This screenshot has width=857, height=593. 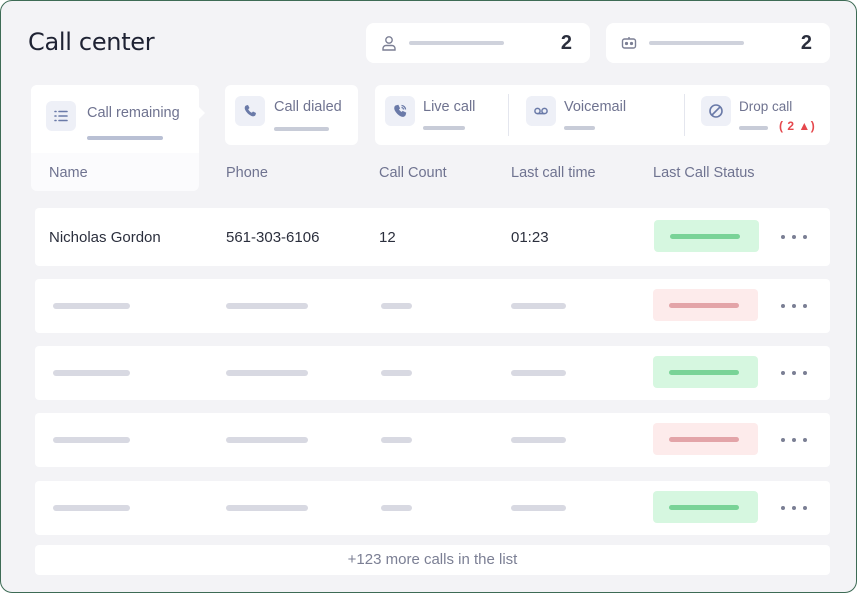 I want to click on agents-stat-placeholder, so click(x=456, y=43).